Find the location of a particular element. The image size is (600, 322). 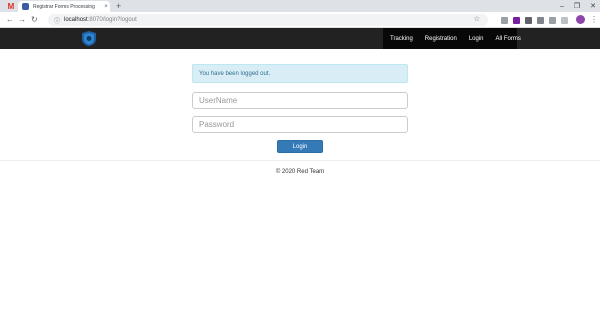

tab-title: Registrar Forms Processing is located at coordinates (64, 6).